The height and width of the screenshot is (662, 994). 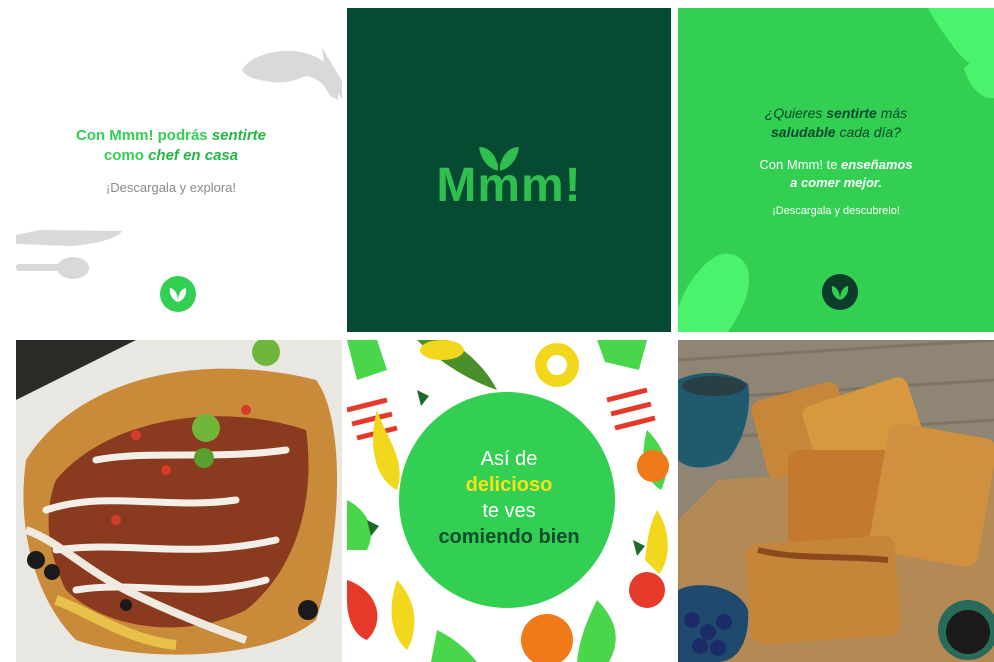 I want to click on headline-line2-start: como, so click(x=126, y=155).